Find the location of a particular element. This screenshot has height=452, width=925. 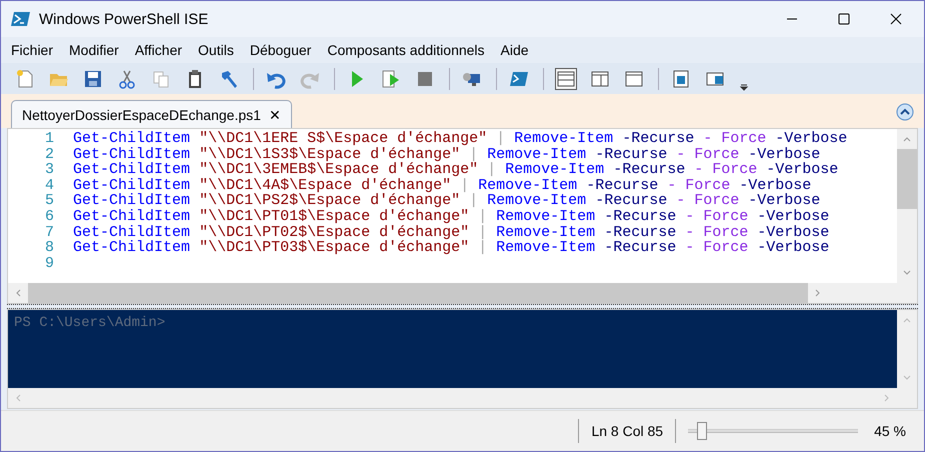

string-token: "\\DC1\3EMEB$\Espace d'échange" is located at coordinates (338, 169).